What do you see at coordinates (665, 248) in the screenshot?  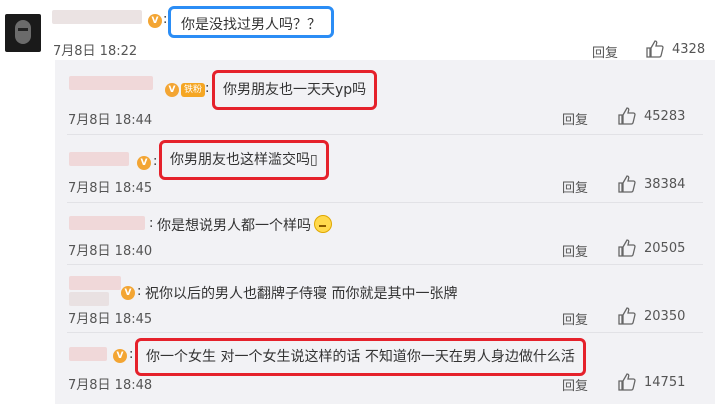 I see `like-count: 20505` at bounding box center [665, 248].